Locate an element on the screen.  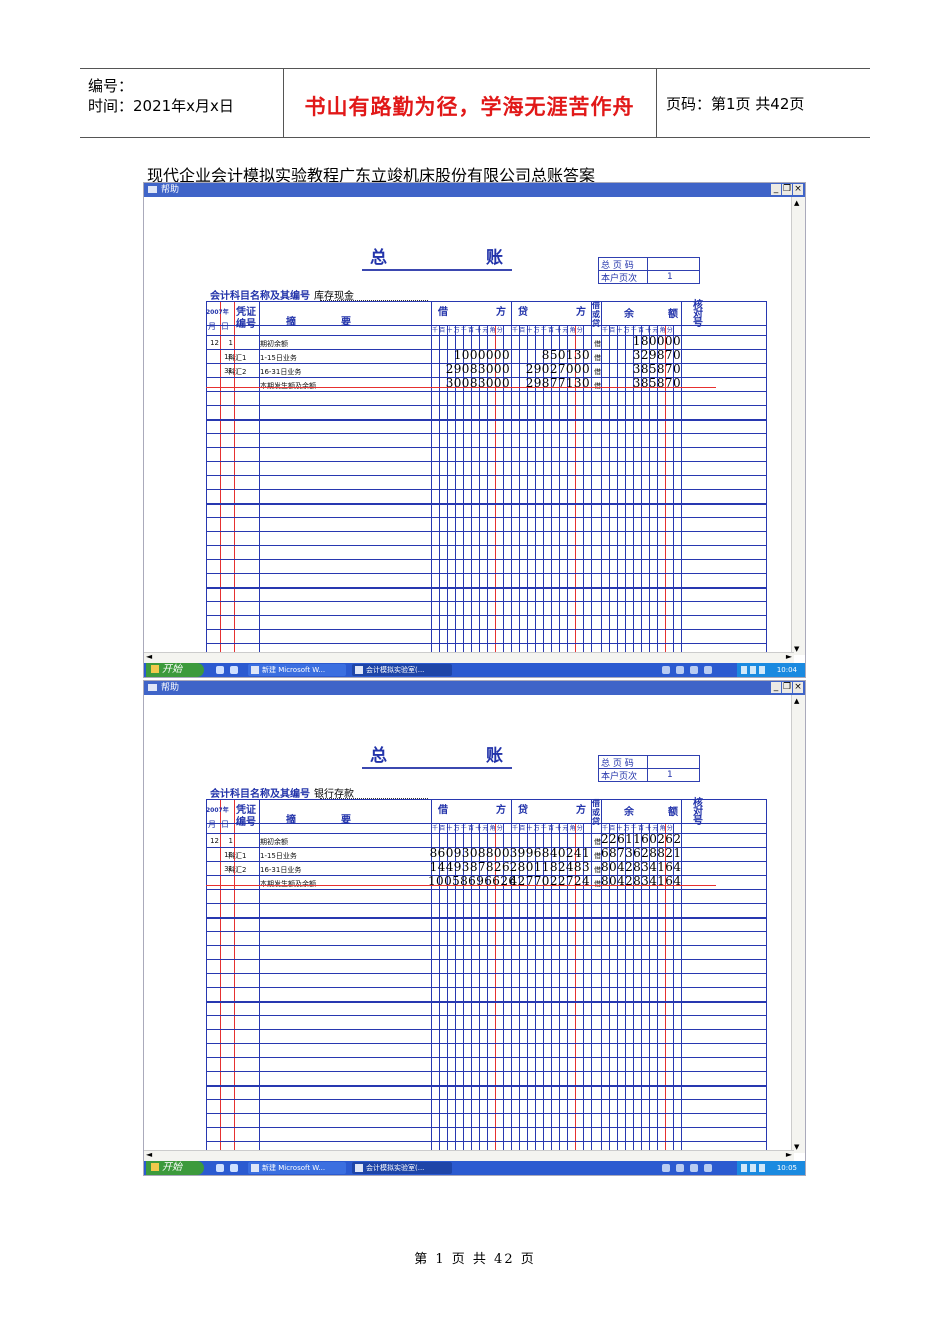
debit-or-credit-label: 借或贷 is located at coordinates (596, 314).